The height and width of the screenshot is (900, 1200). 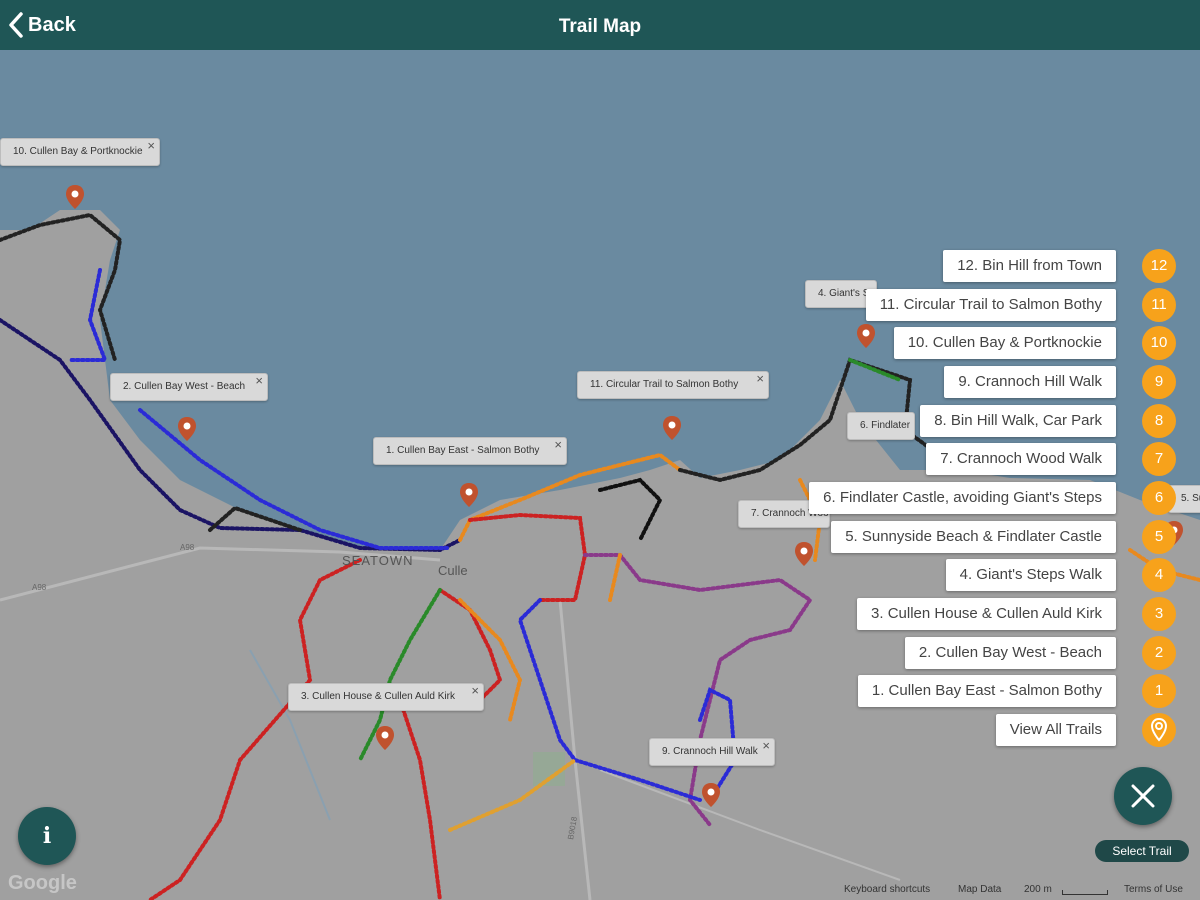 I want to click on street-label: SEATOWN, so click(x=378, y=560).